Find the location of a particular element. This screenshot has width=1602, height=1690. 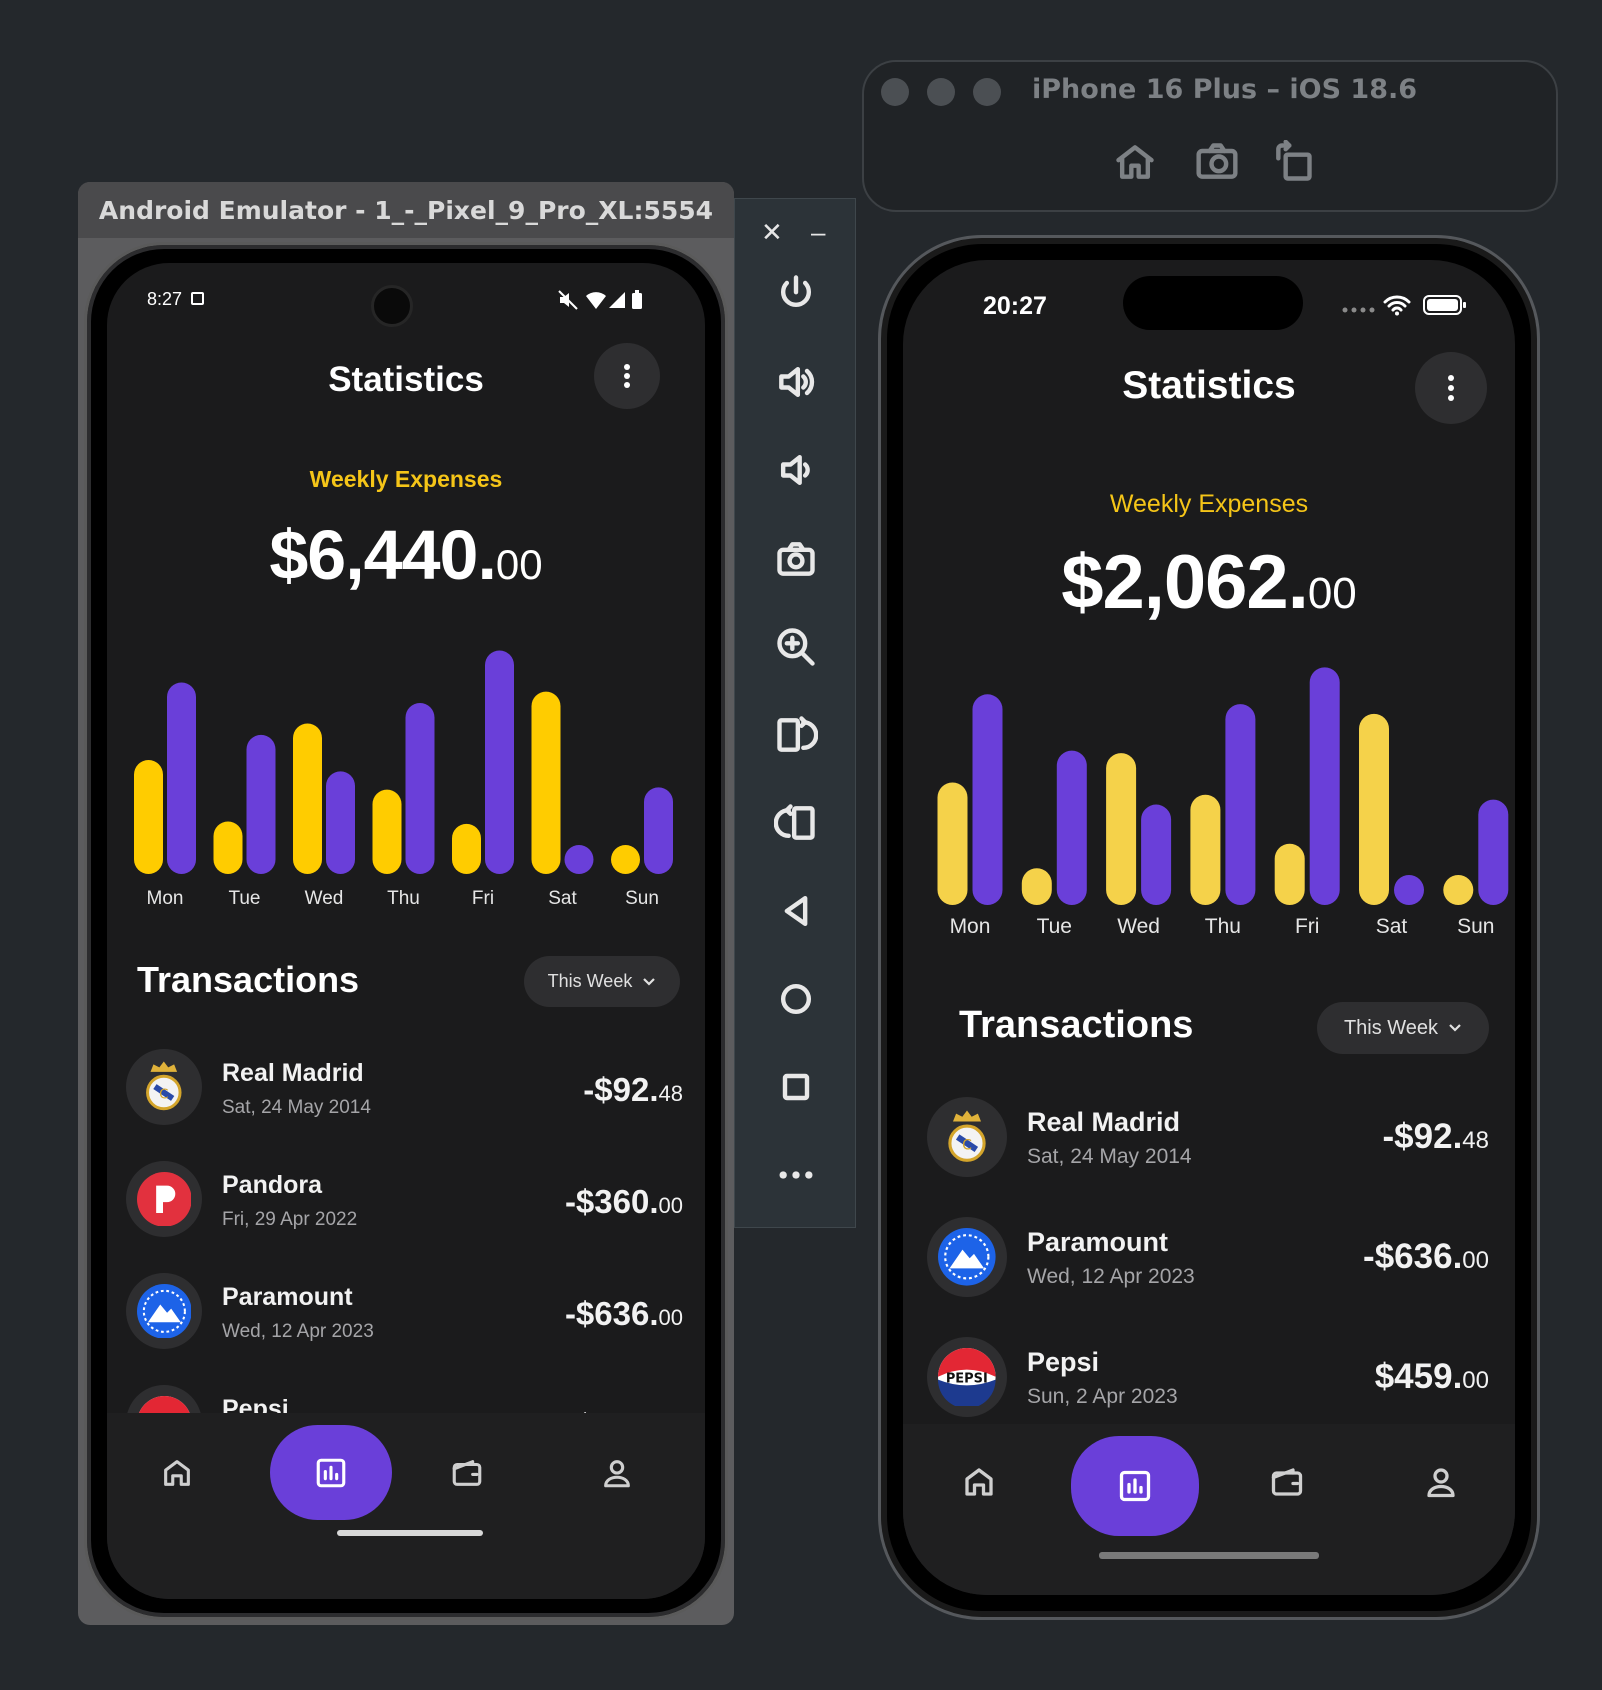

amount-cents: 00 is located at coordinates (1475, 1260).